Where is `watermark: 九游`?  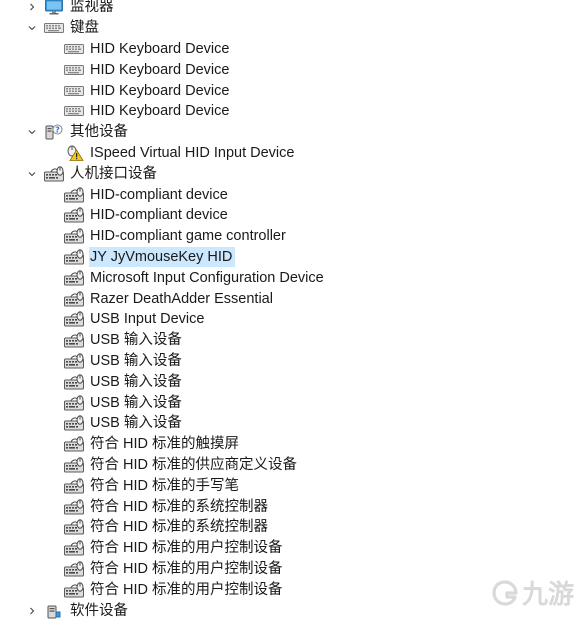 watermark: 九游 is located at coordinates (532, 592).